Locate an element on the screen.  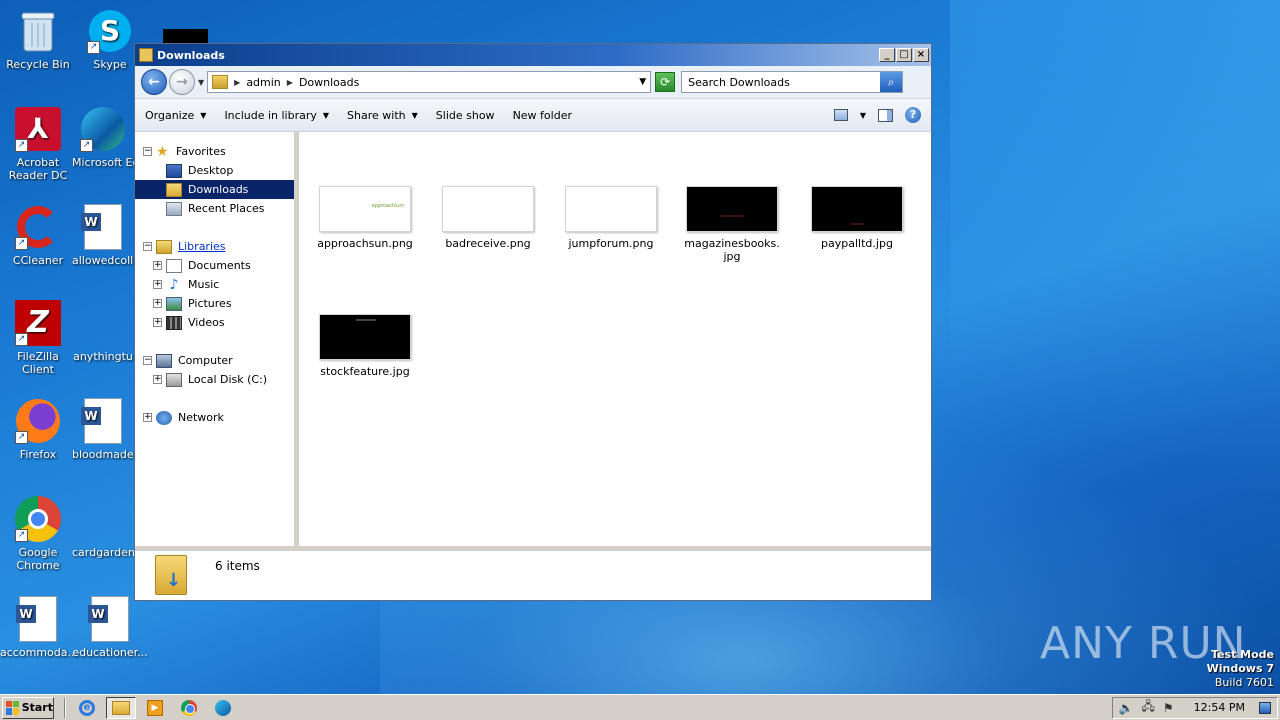
desktop-icon-chrome: ↗ Google Chrome is located at coordinates (38, 534).